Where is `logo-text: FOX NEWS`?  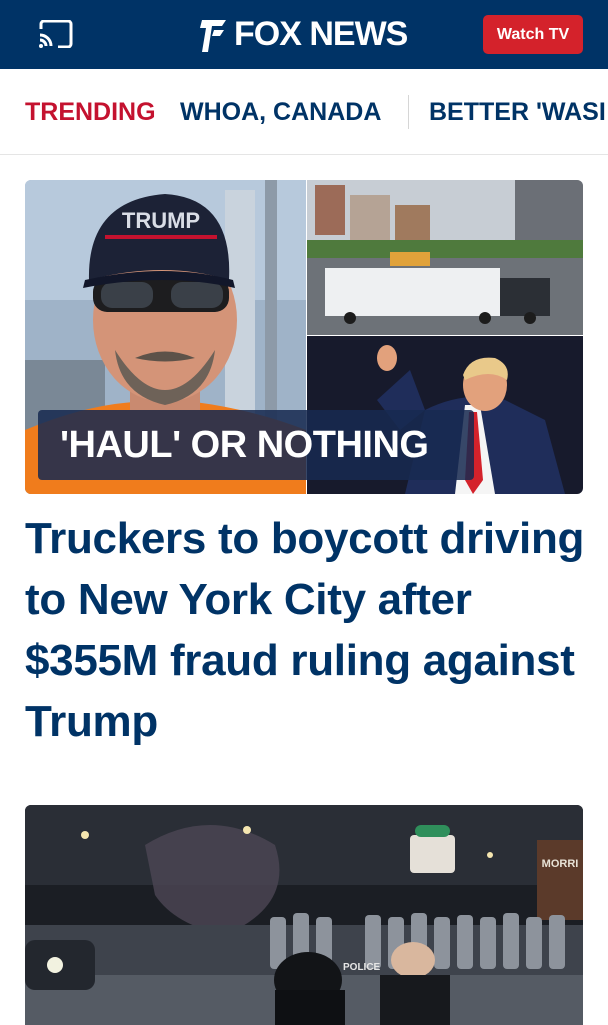
logo-text: FOX NEWS is located at coordinates (321, 33).